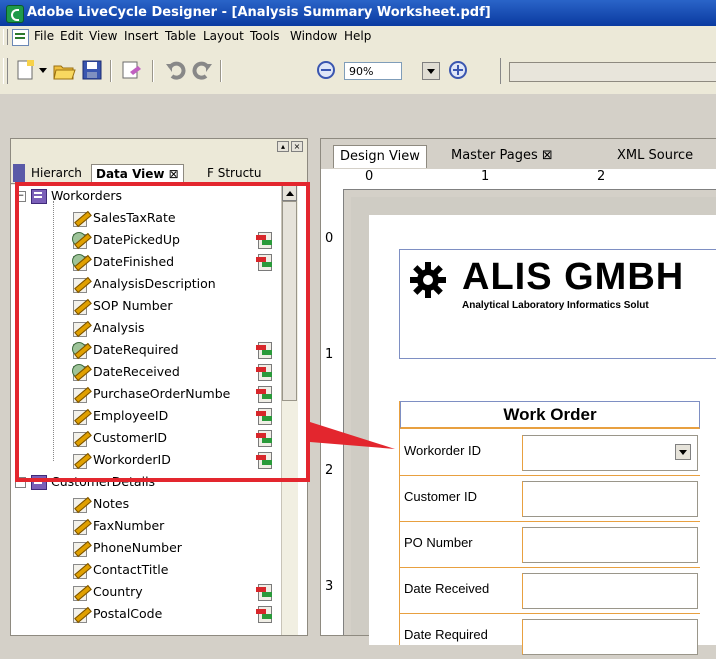 This screenshot has height=659, width=716. I want to click on tree-field-label: PhoneNumber, so click(137, 547).